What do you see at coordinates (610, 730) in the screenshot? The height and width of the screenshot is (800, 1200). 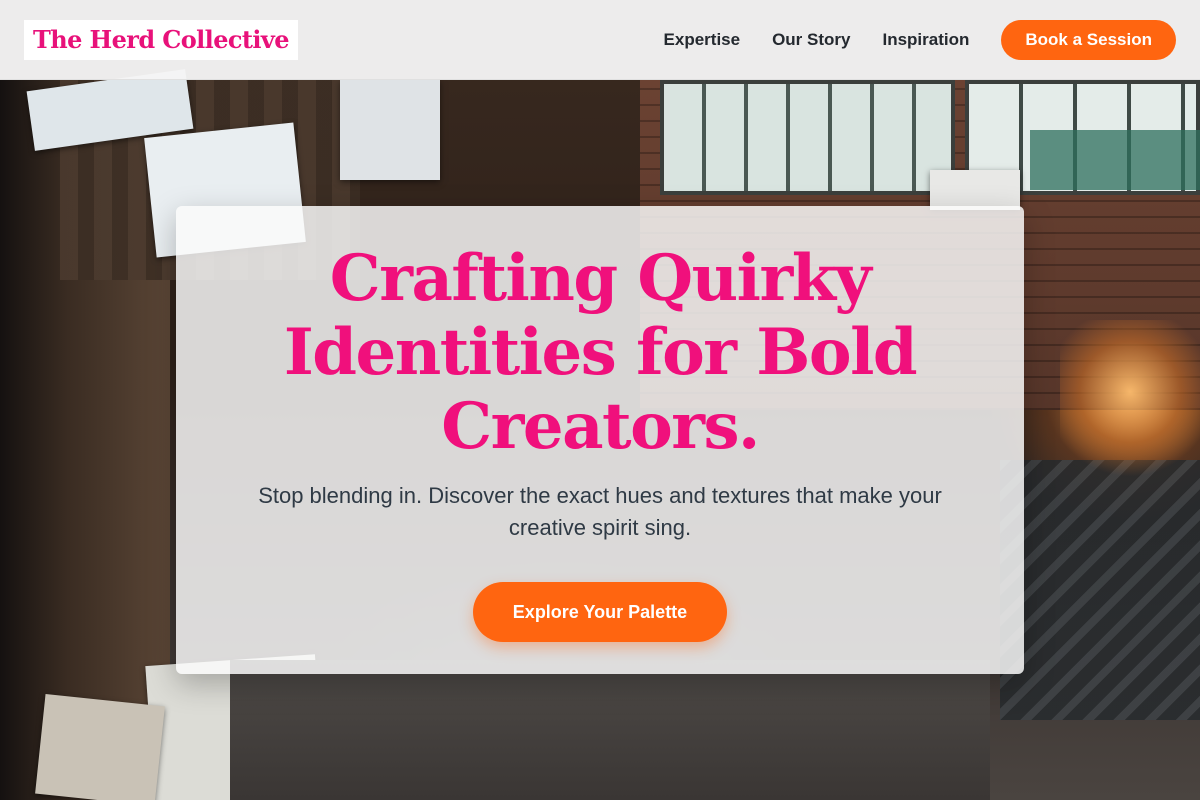 I see `background-floor` at bounding box center [610, 730].